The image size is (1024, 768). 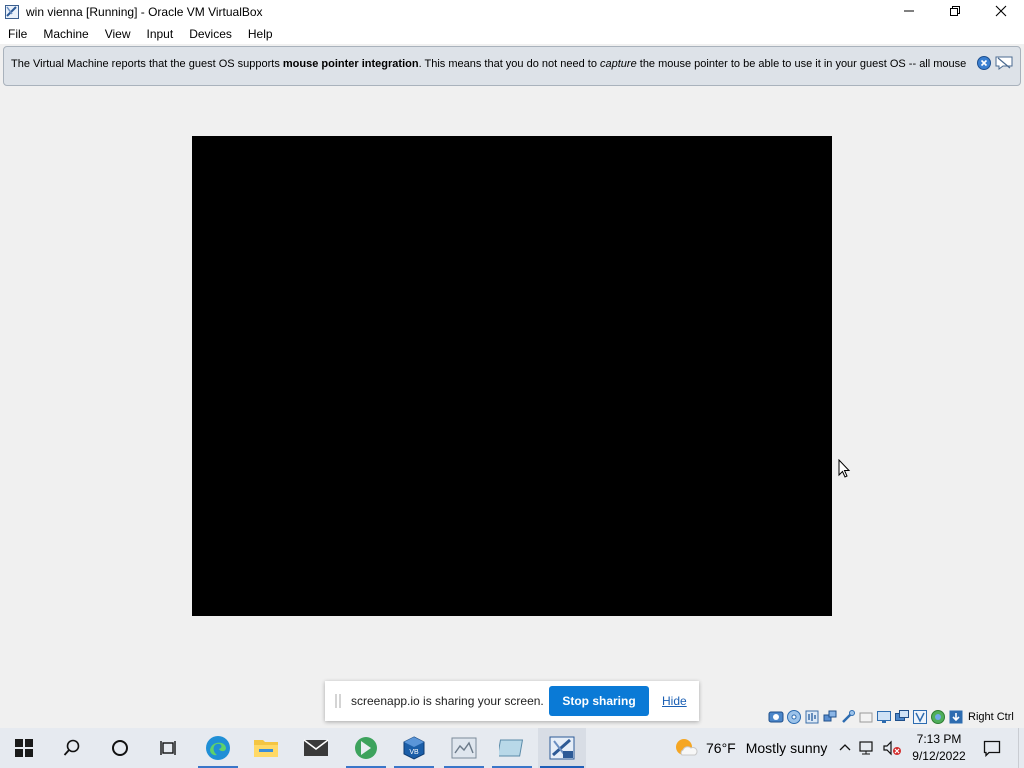 I want to click on minimize-icon, so click(x=909, y=11).